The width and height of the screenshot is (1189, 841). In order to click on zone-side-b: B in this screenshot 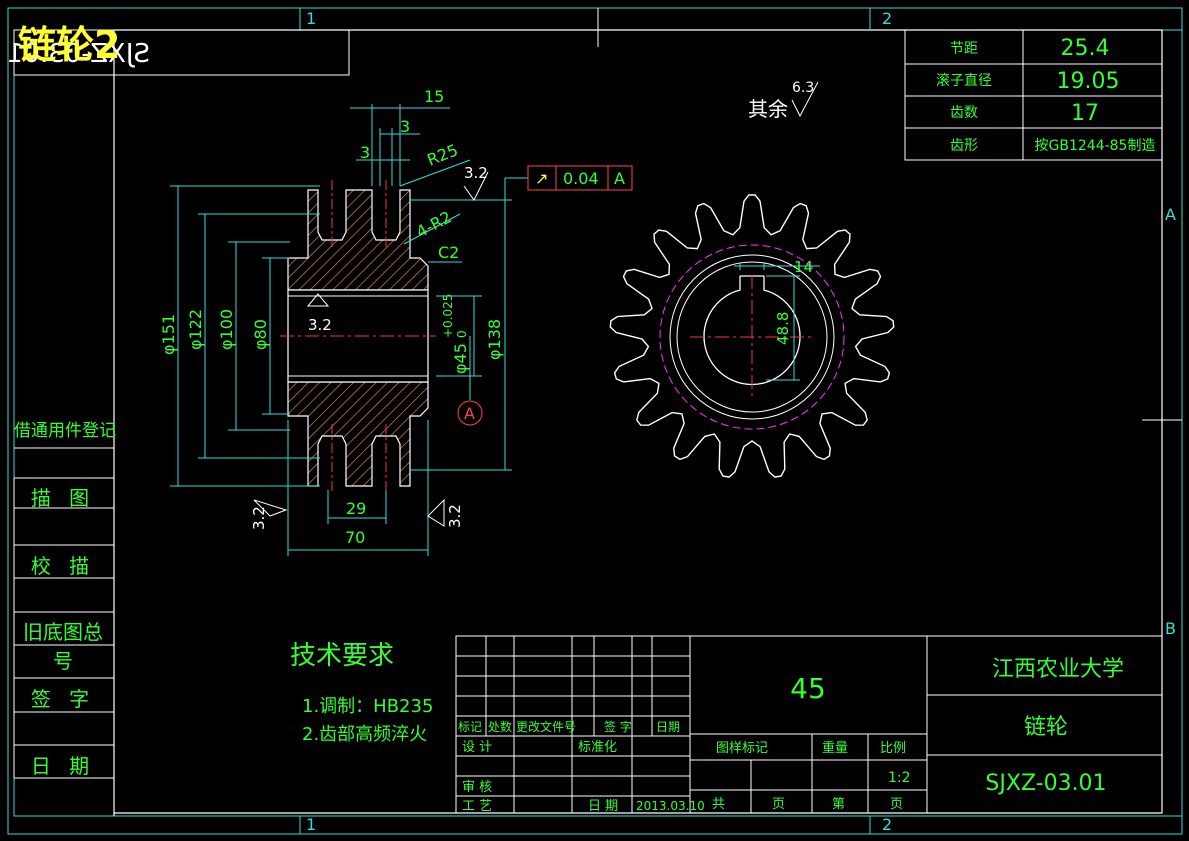, I will do `click(1170, 628)`.